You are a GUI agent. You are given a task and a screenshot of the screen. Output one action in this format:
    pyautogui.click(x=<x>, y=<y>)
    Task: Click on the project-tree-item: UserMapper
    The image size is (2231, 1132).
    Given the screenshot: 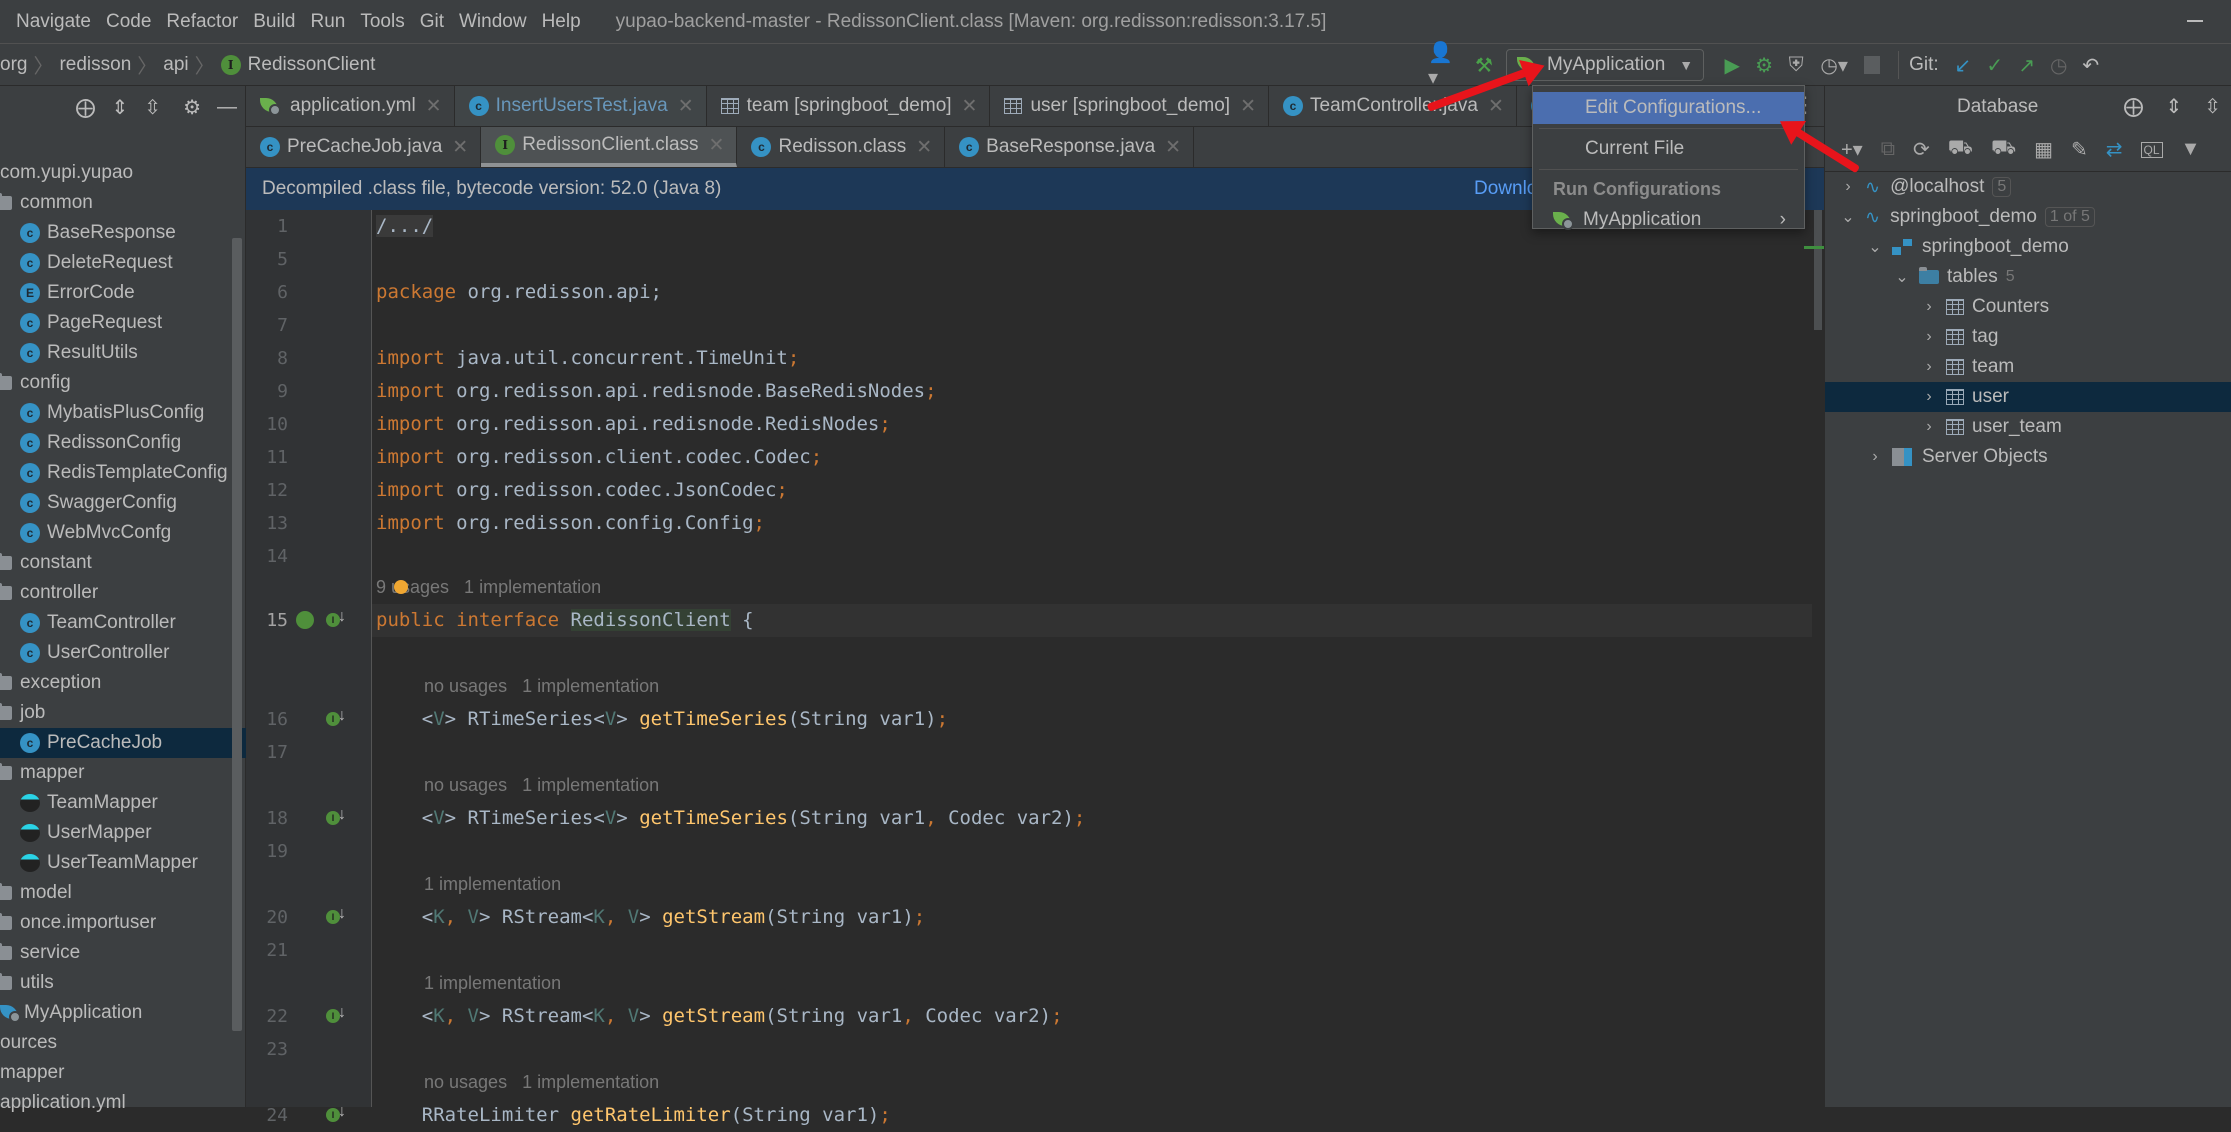 What is the action you would take?
    pyautogui.click(x=123, y=833)
    